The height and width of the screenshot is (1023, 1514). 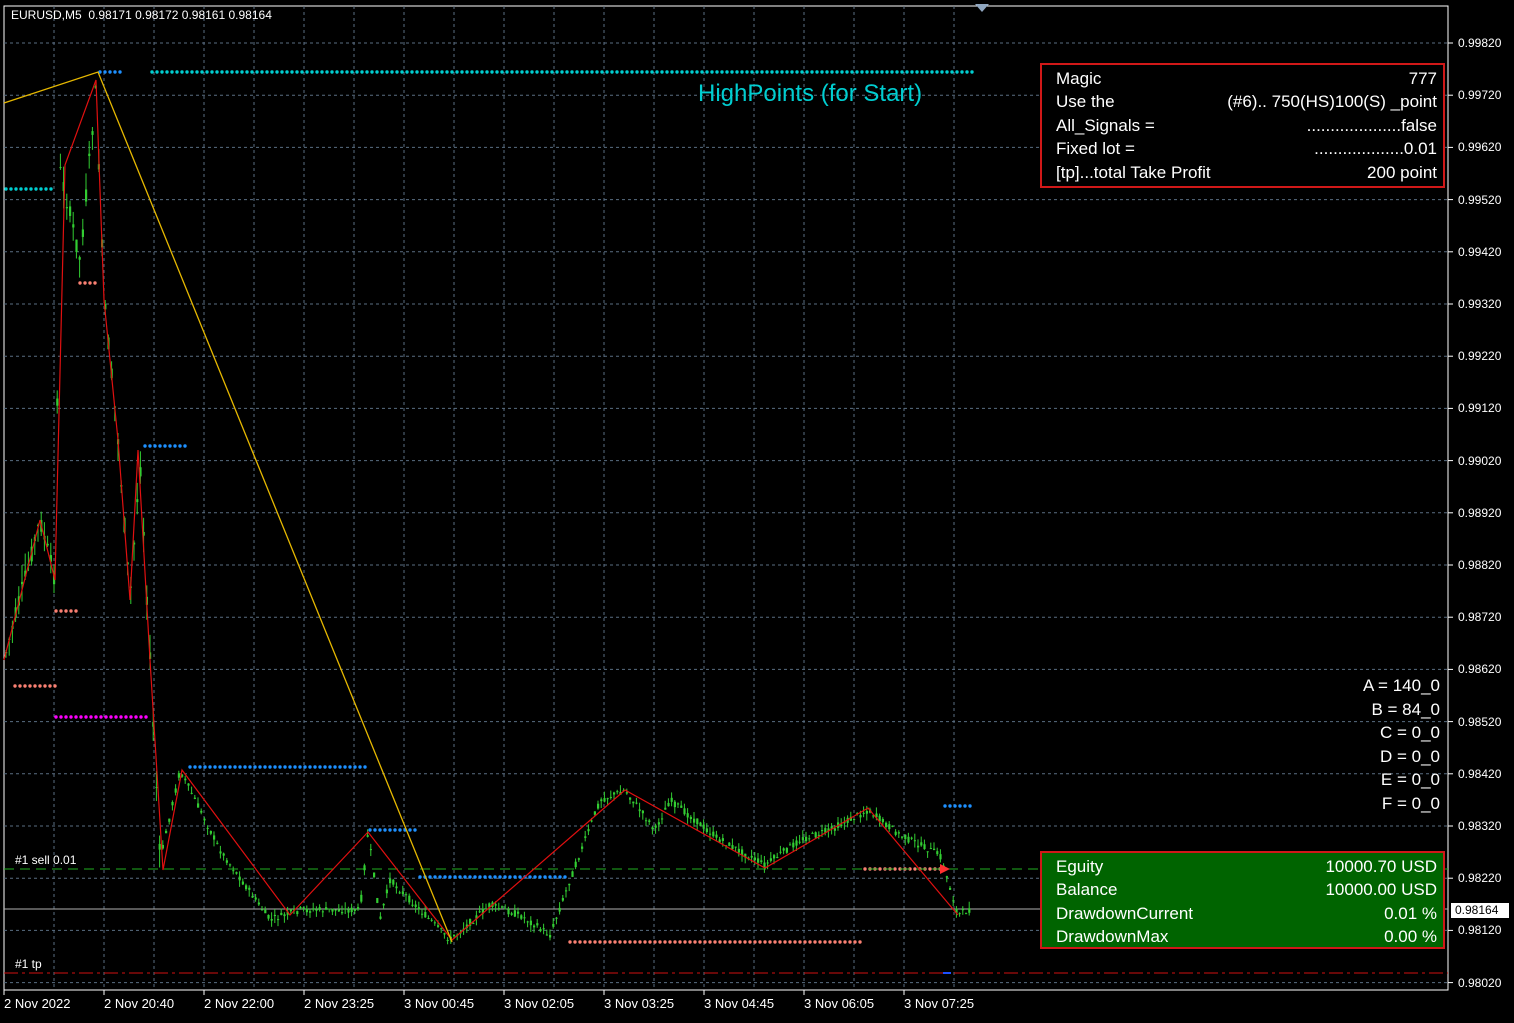 What do you see at coordinates (939, 1003) in the screenshot?
I see `time-axis-label: 3 Nov 07:25` at bounding box center [939, 1003].